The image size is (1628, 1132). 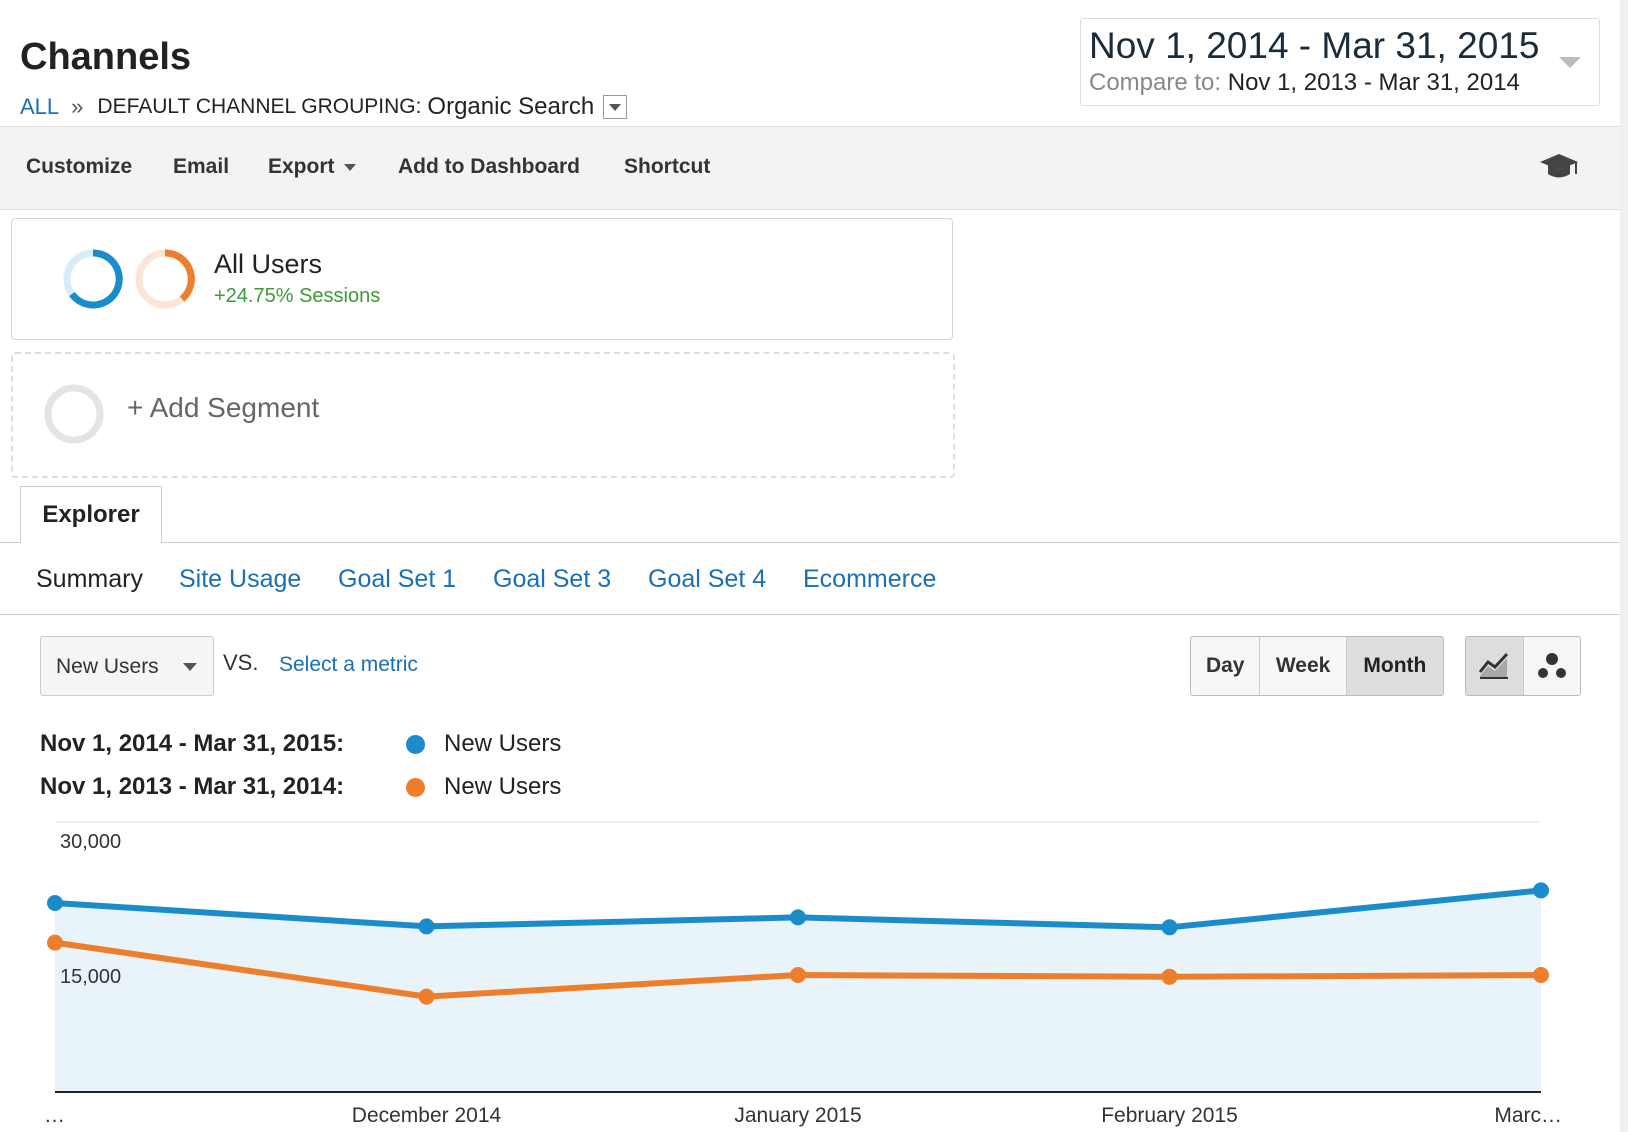 I want to click on page-title: Channels, so click(x=106, y=57).